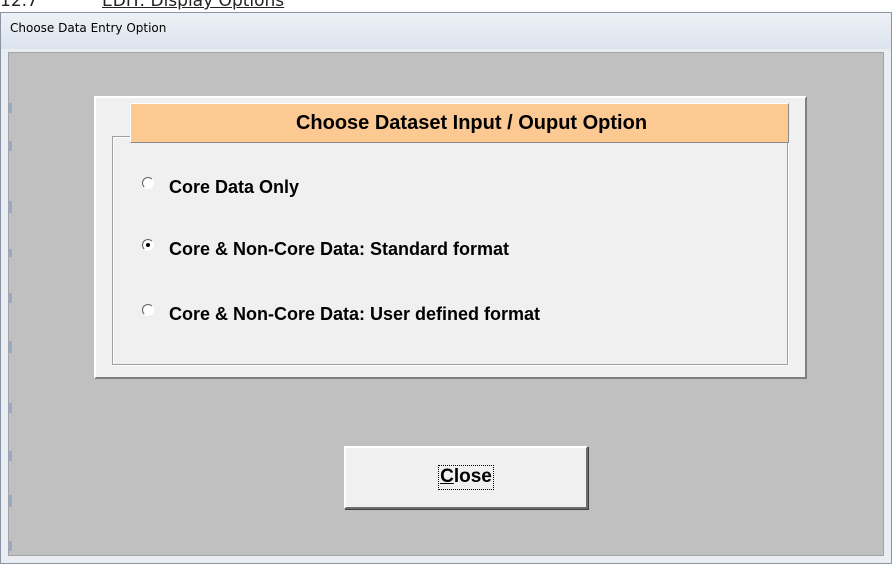 This screenshot has height=566, width=894. Describe the element at coordinates (471, 122) in the screenshot. I see `panel-header-text: Choose Dataset Input / Ouput Option` at that location.